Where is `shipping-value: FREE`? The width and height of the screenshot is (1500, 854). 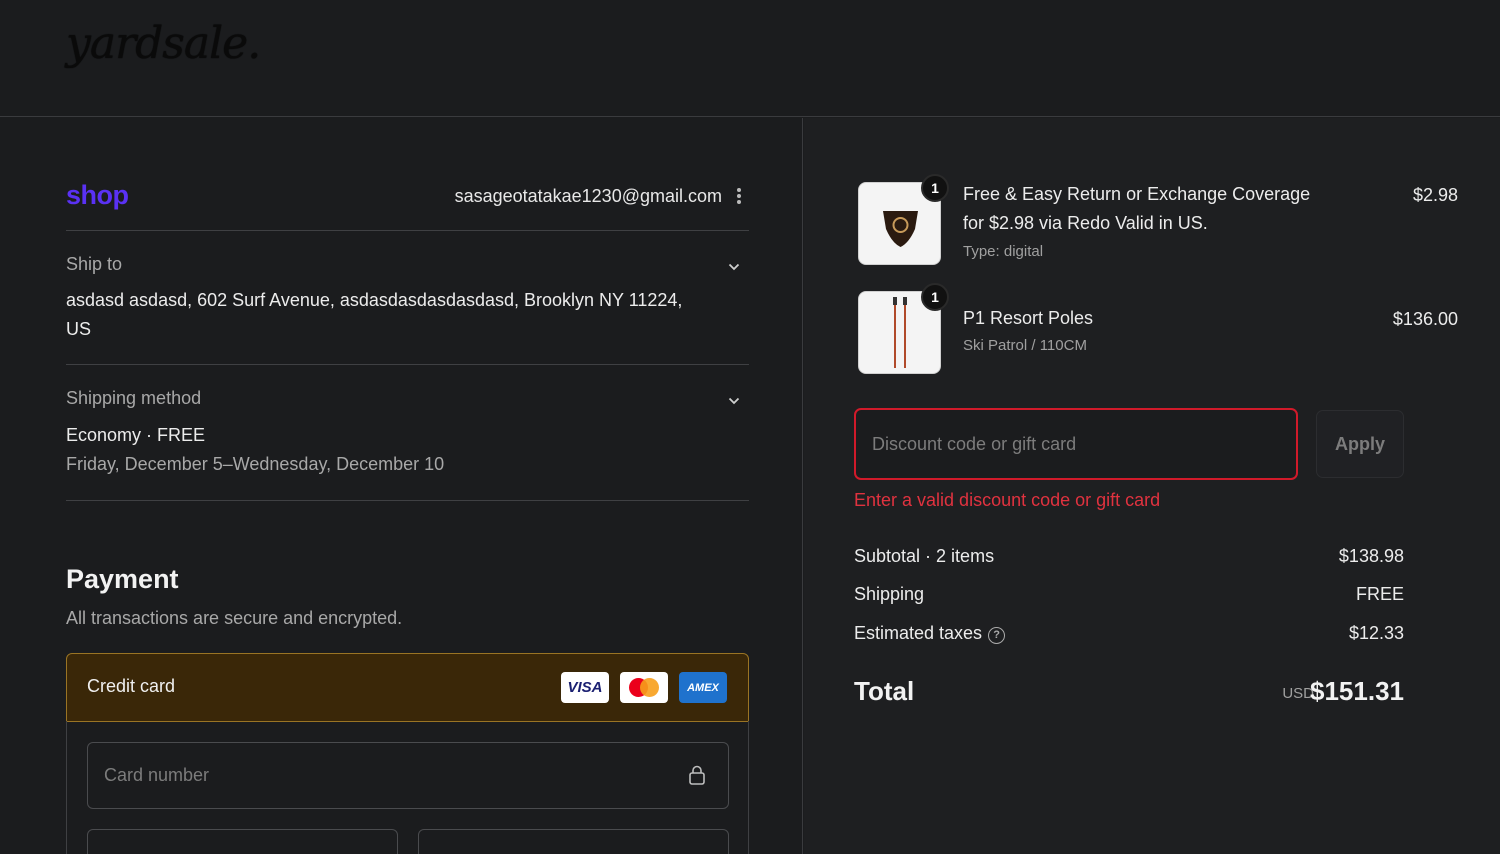 shipping-value: FREE is located at coordinates (1379, 594).